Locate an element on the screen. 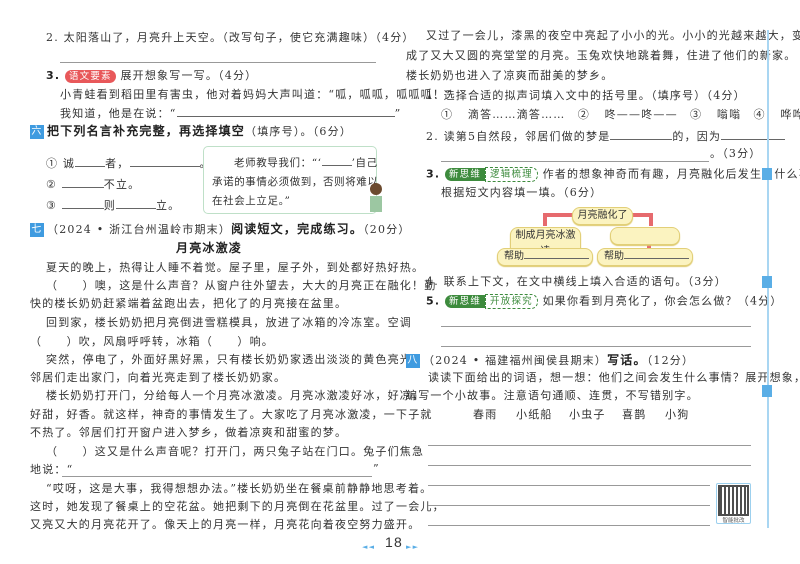  s8-line-1: 读读下面给出的词语，想一想：他们之间会发生什么事情？展开想象， is located at coordinates (614, 377).